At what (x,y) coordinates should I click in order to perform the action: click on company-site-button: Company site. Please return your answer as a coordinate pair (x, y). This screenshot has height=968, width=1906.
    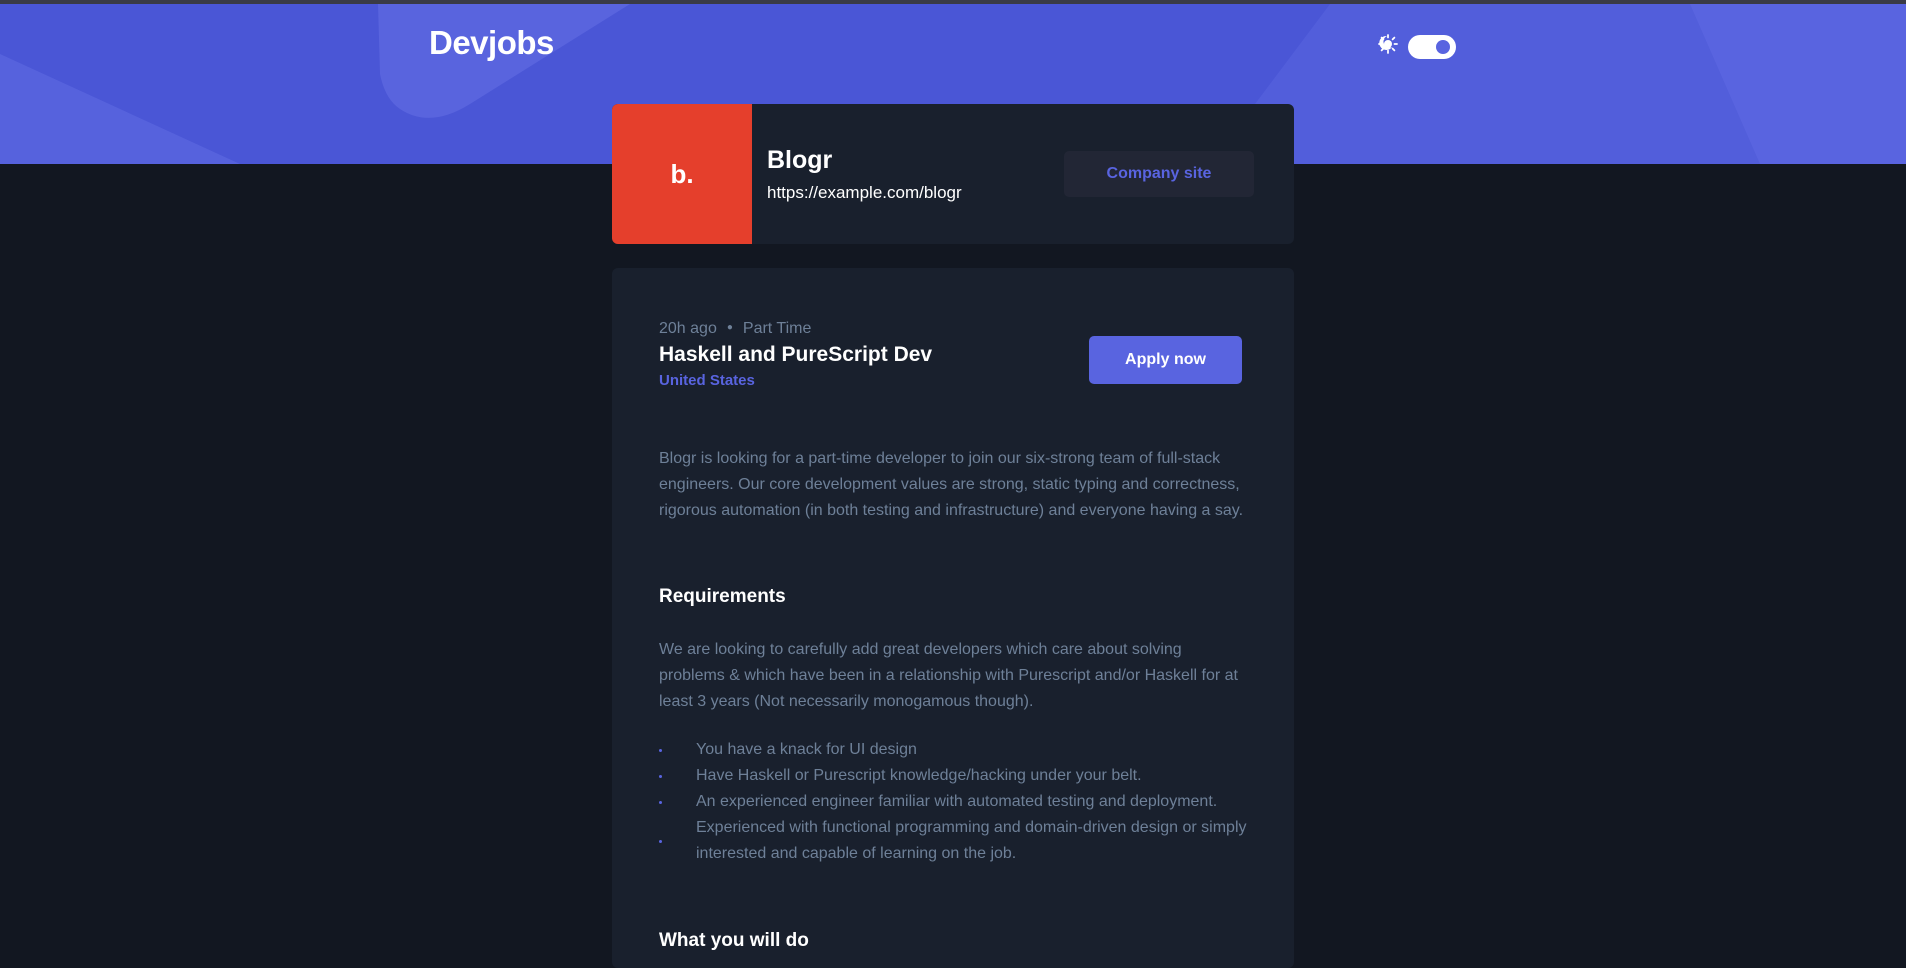
    Looking at the image, I should click on (1159, 174).